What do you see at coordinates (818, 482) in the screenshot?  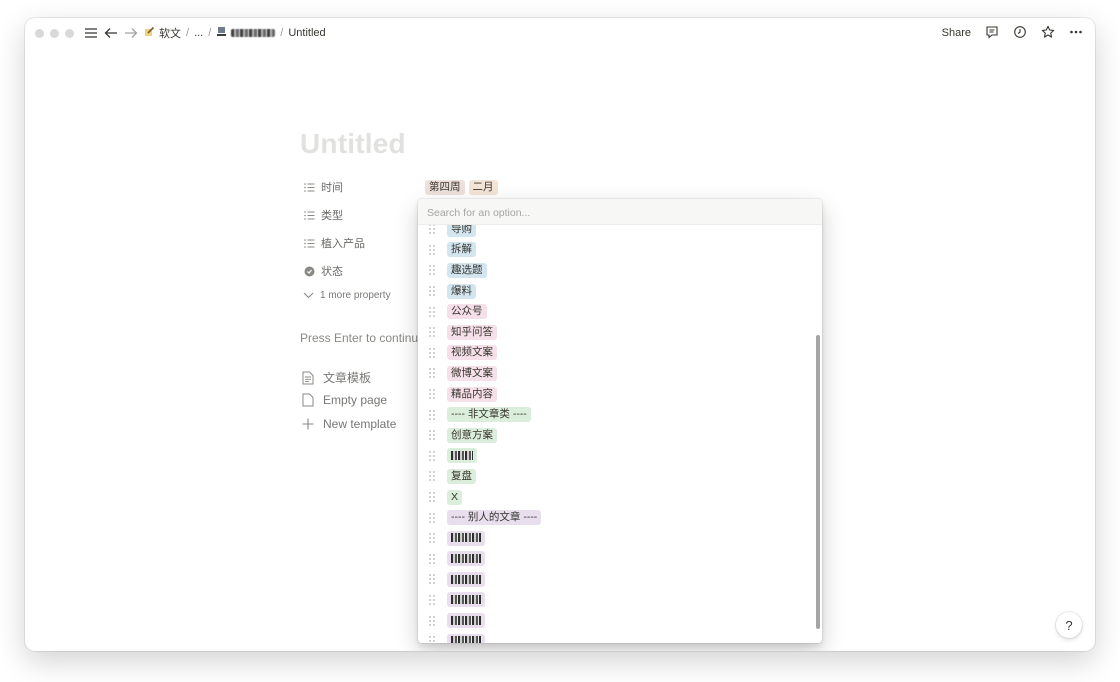 I see `dropdown-scrollbar` at bounding box center [818, 482].